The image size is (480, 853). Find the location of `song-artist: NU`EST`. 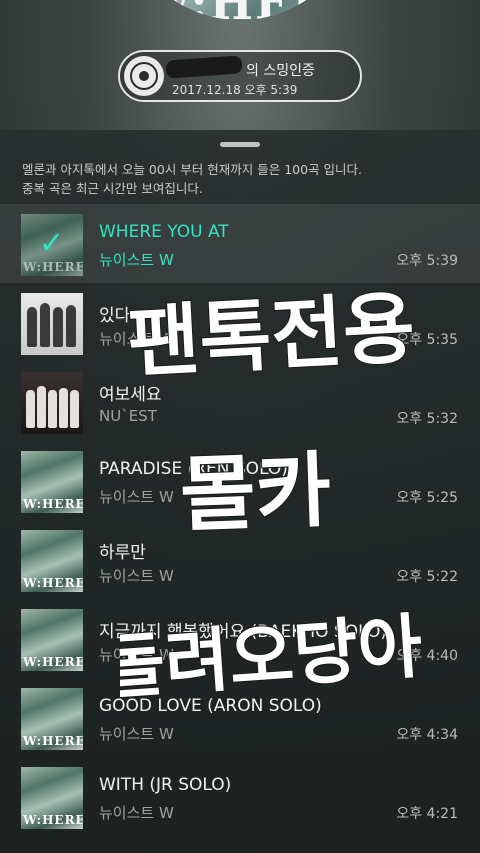

song-artist: NU`EST is located at coordinates (128, 416).